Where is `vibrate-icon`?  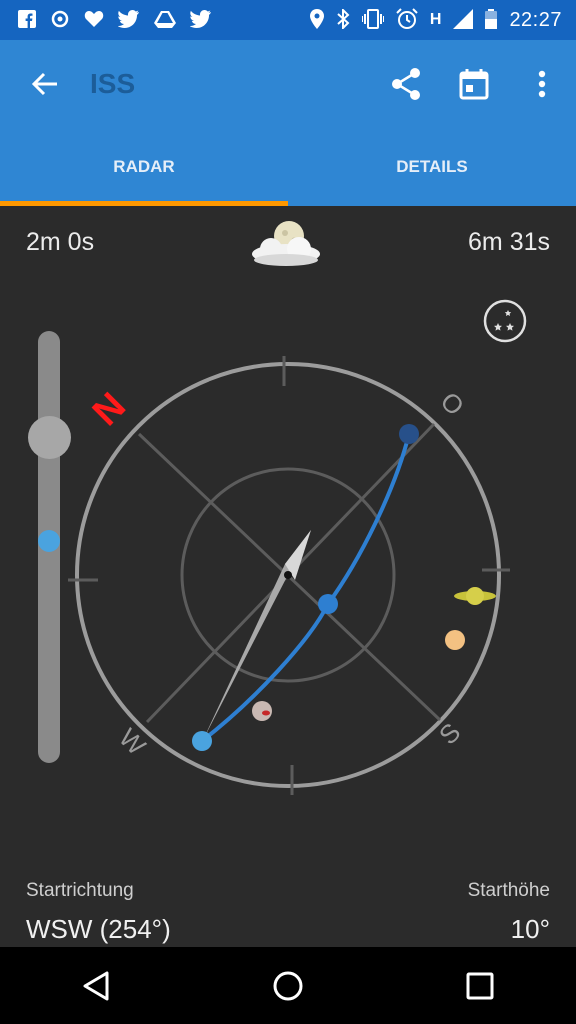 vibrate-icon is located at coordinates (372, 20).